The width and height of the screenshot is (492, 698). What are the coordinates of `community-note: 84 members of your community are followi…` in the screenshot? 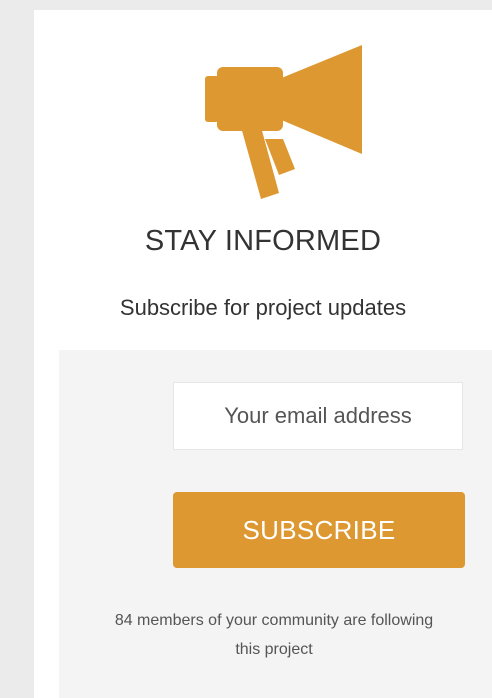 It's located at (263, 635).